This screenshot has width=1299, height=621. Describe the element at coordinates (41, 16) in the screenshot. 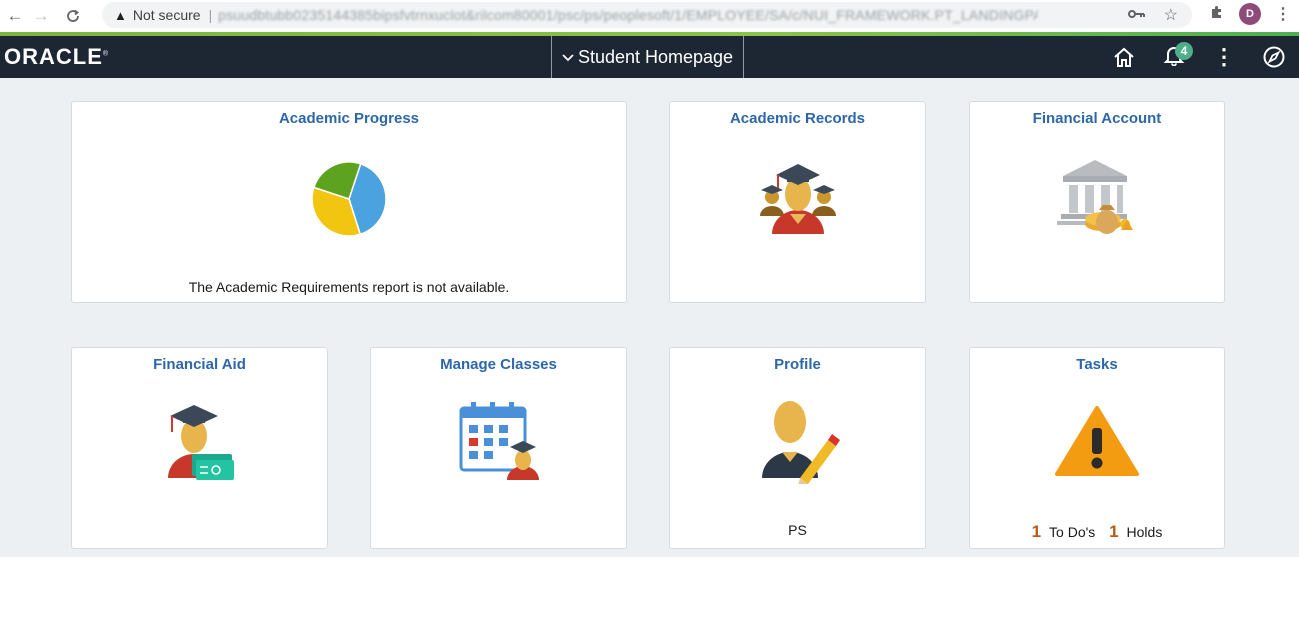

I see `forward-icon: →` at that location.